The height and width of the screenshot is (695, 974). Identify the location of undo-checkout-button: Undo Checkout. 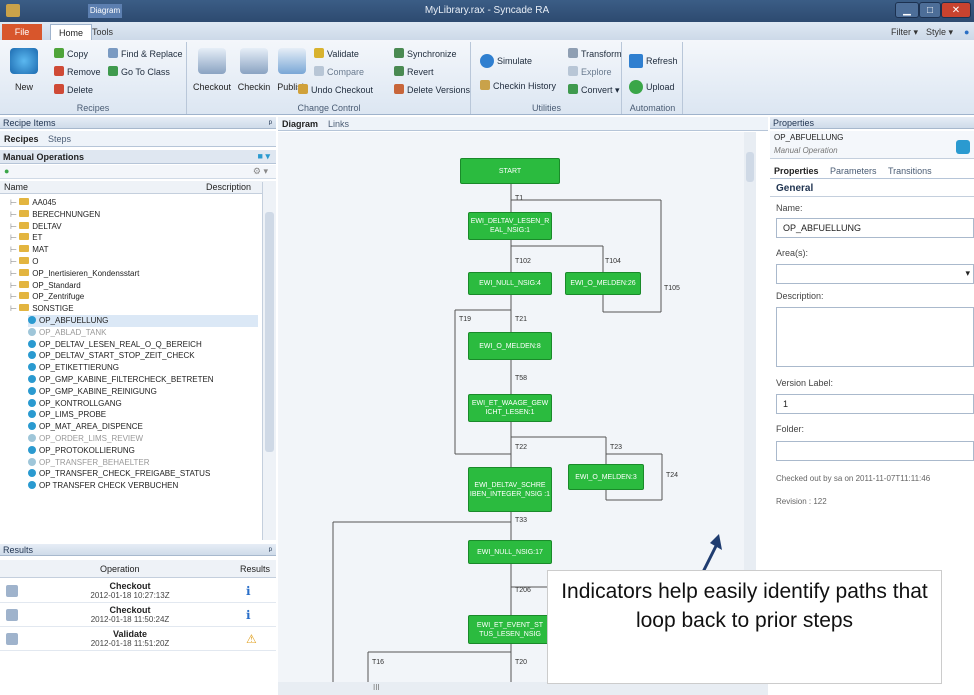
(335, 89).